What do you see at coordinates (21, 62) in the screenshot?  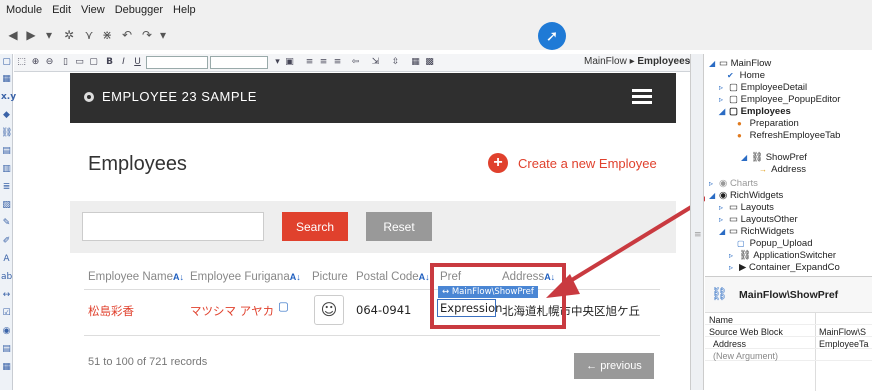 I see `select-icon: ⬚` at bounding box center [21, 62].